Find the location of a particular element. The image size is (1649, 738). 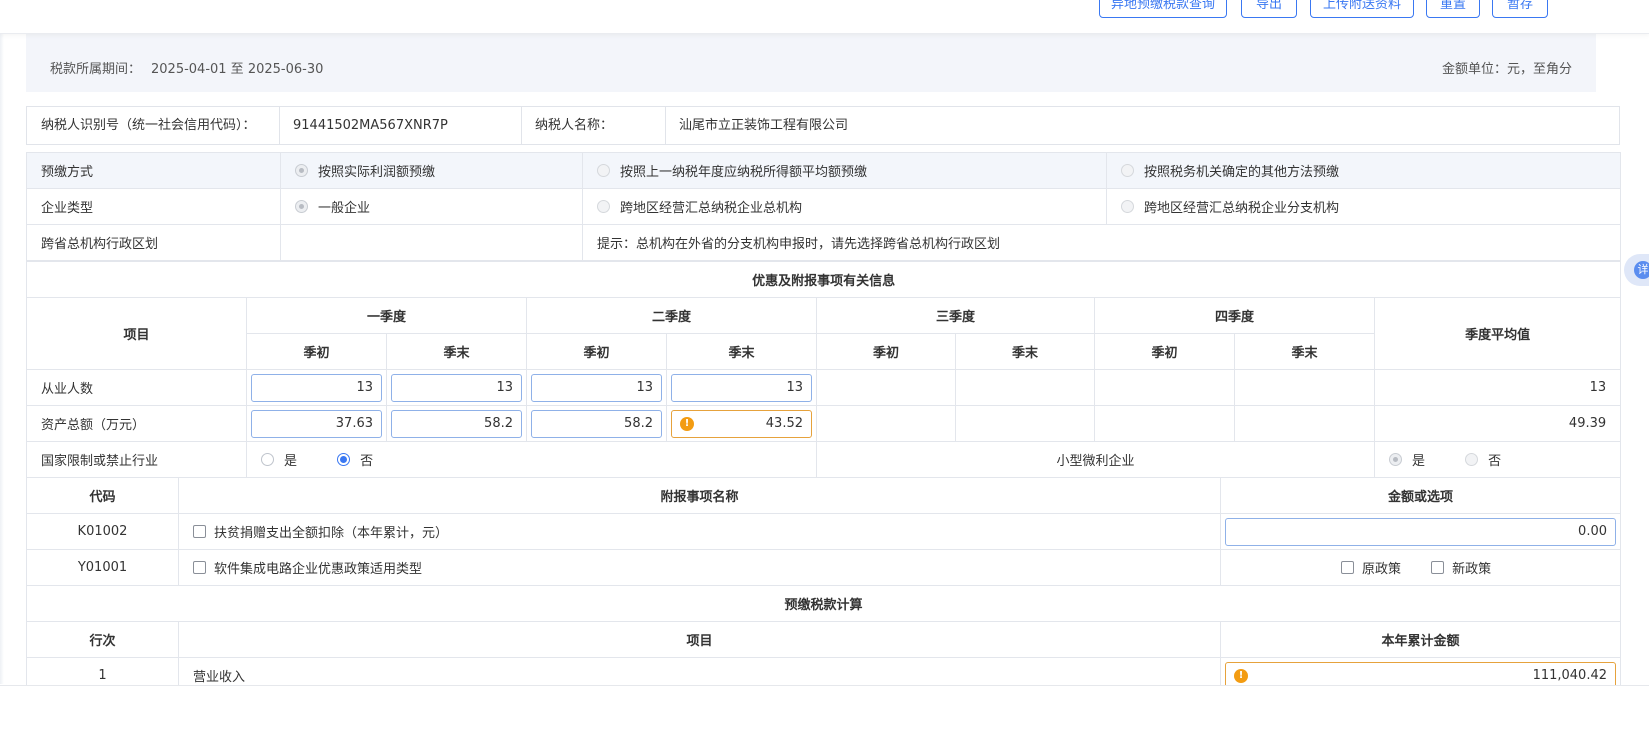

total-assets-row: 资产总额（万元） 37.63 58.2 58.2 ! 43.52 49.39 is located at coordinates (824, 423).